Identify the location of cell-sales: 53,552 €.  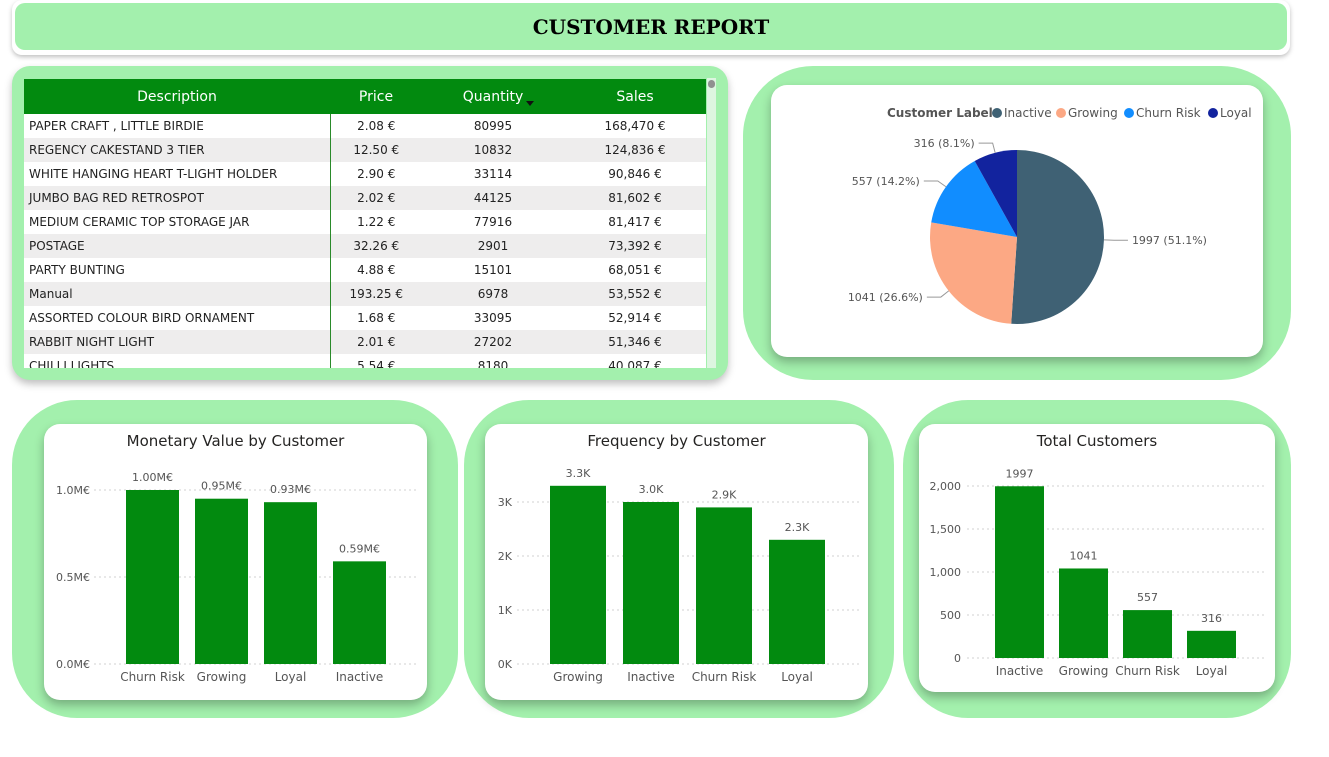
(635, 294).